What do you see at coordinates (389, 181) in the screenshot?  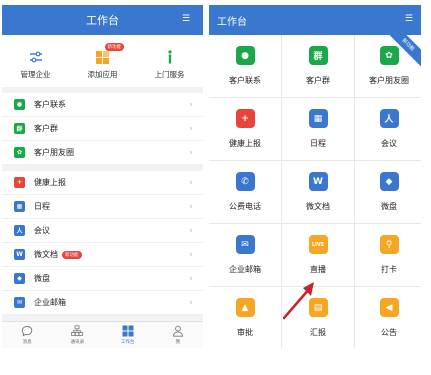 I see `drive-icon: ◆` at bounding box center [389, 181].